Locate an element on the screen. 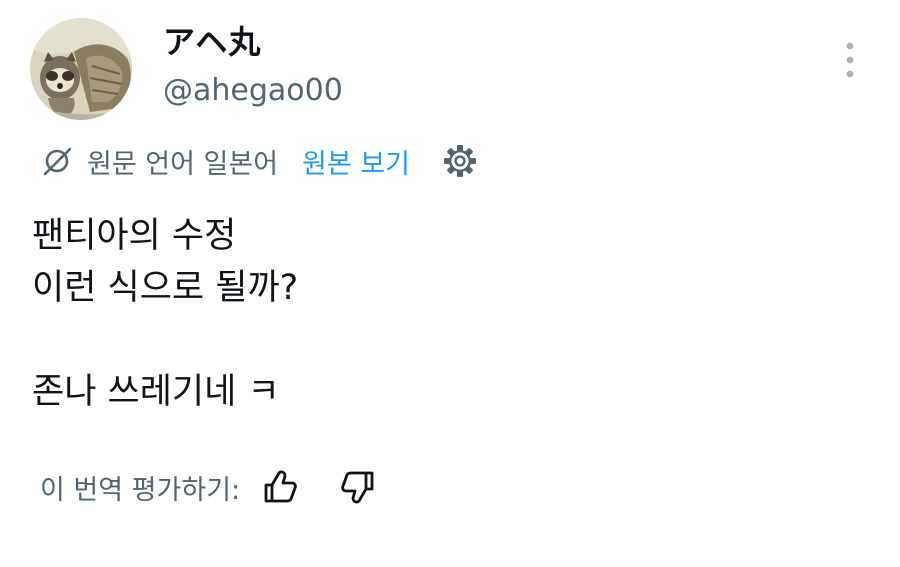 This screenshot has width=900, height=567. translation-info-row: 원문 언어 일본어 원본 보기 is located at coordinates (259, 161).